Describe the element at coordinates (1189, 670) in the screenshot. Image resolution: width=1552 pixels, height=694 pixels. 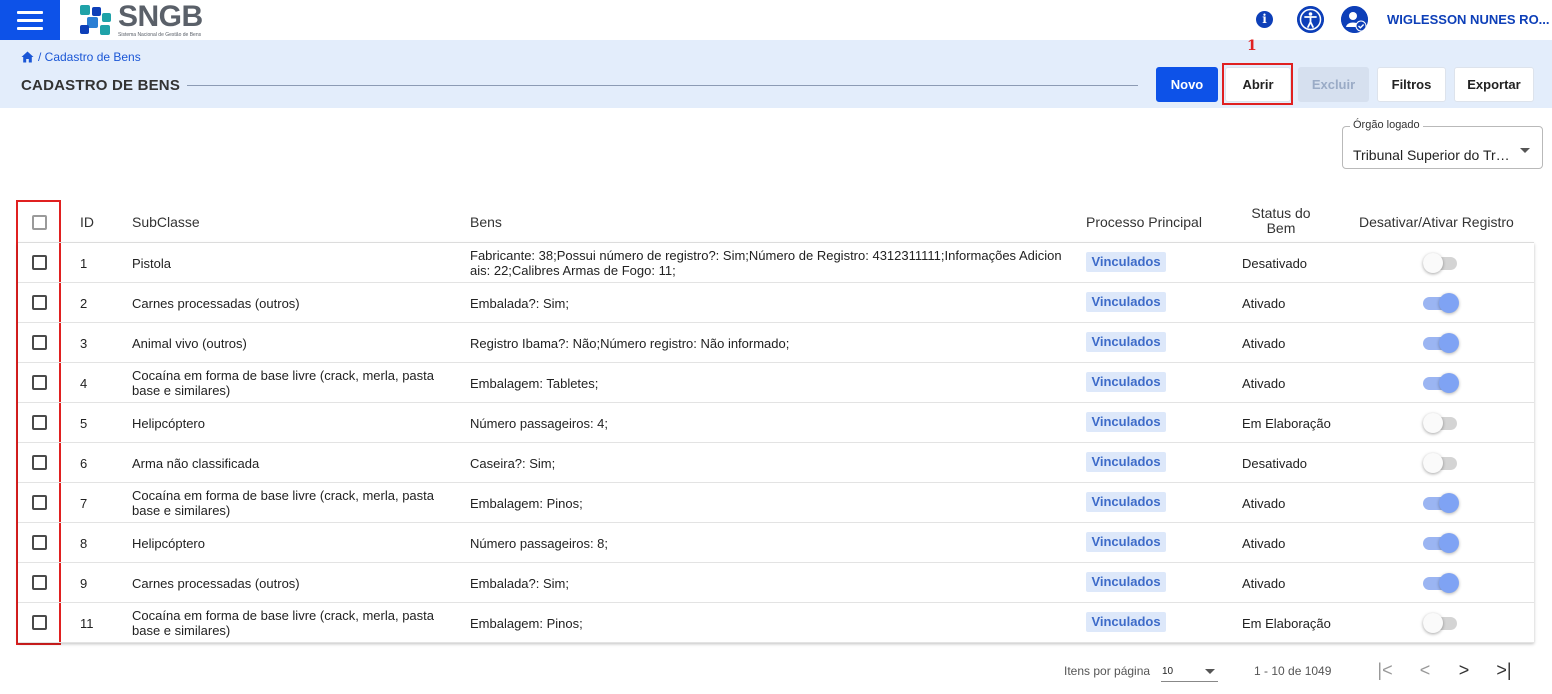
I see `page-size-select: 10` at that location.